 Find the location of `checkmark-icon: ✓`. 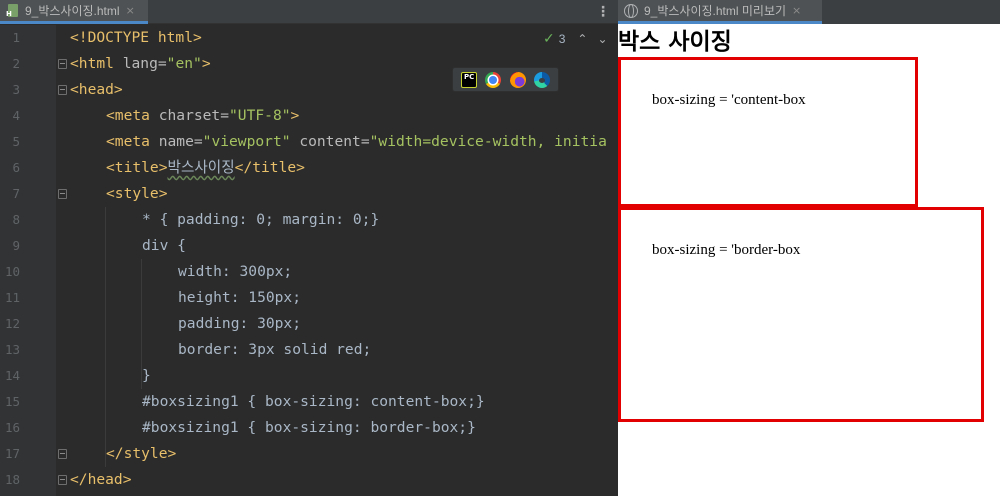

checkmark-icon: ✓ is located at coordinates (549, 39).